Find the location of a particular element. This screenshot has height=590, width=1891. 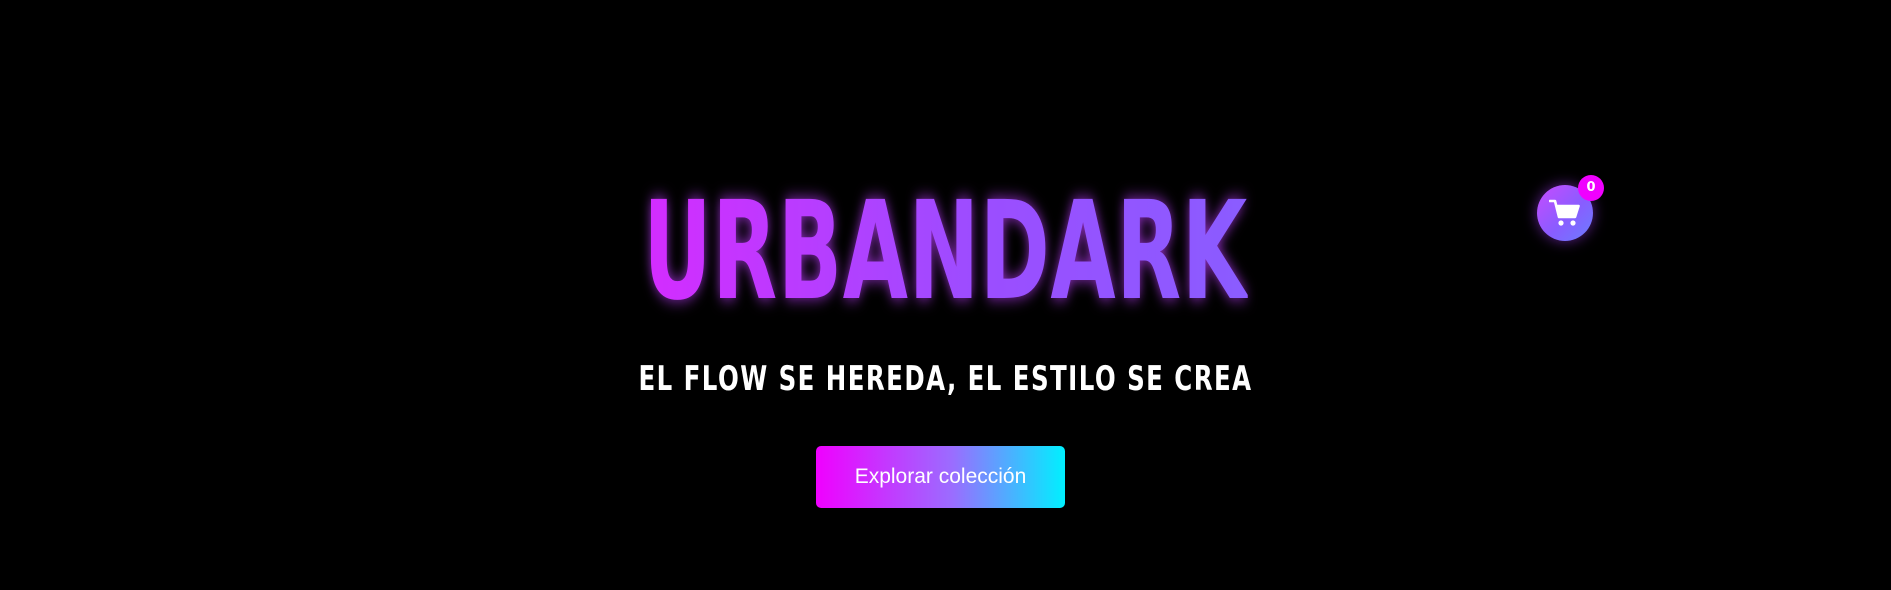

brand-tagline: EL FLOW SE HEREDA, EL ESTILO SE CREA is located at coordinates (945, 379).